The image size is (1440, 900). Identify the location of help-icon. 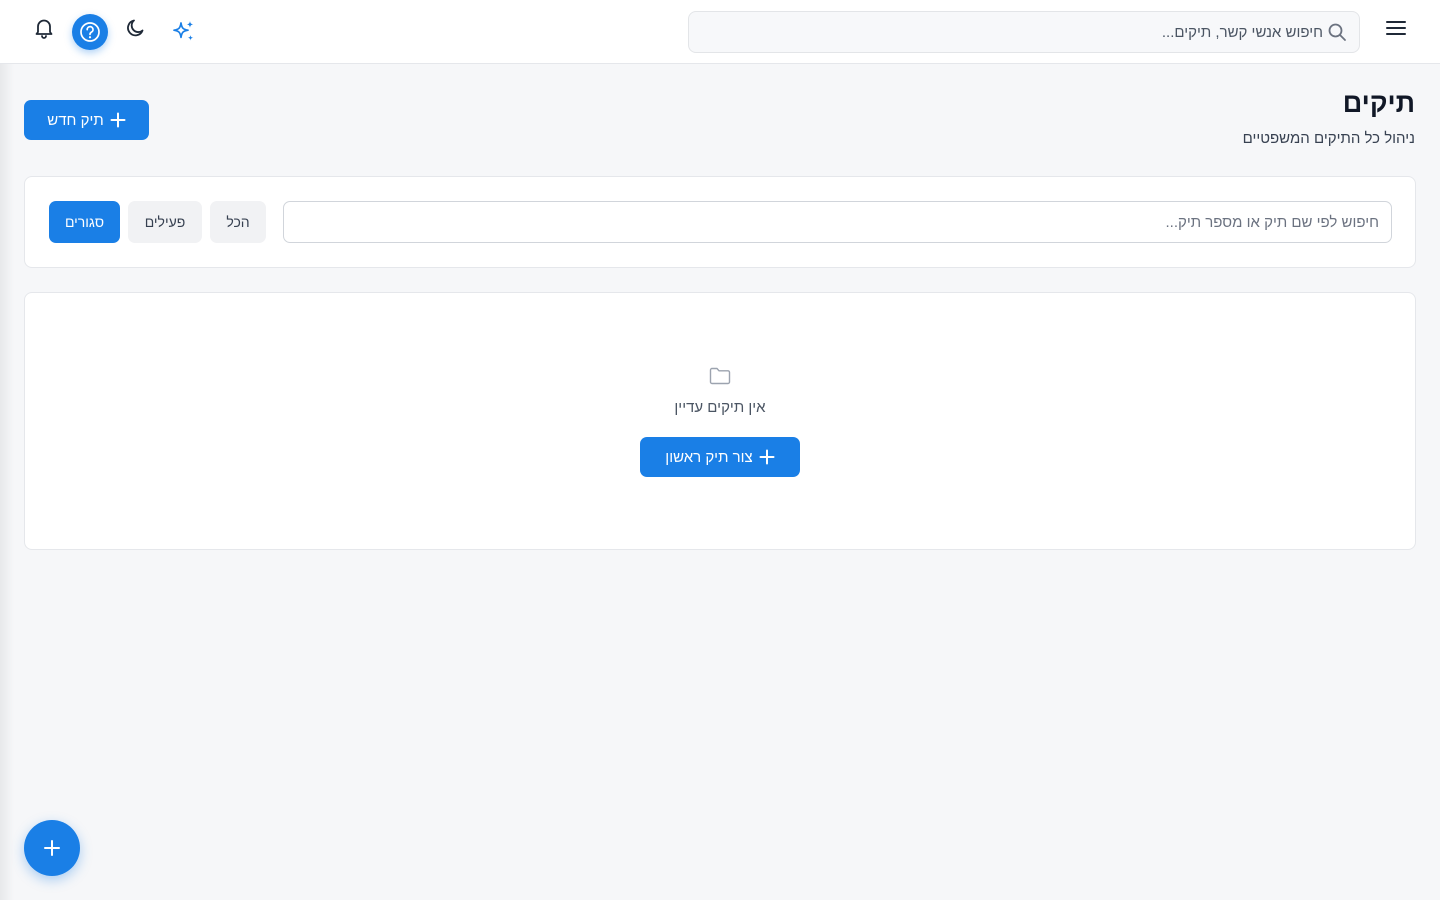
(90, 32).